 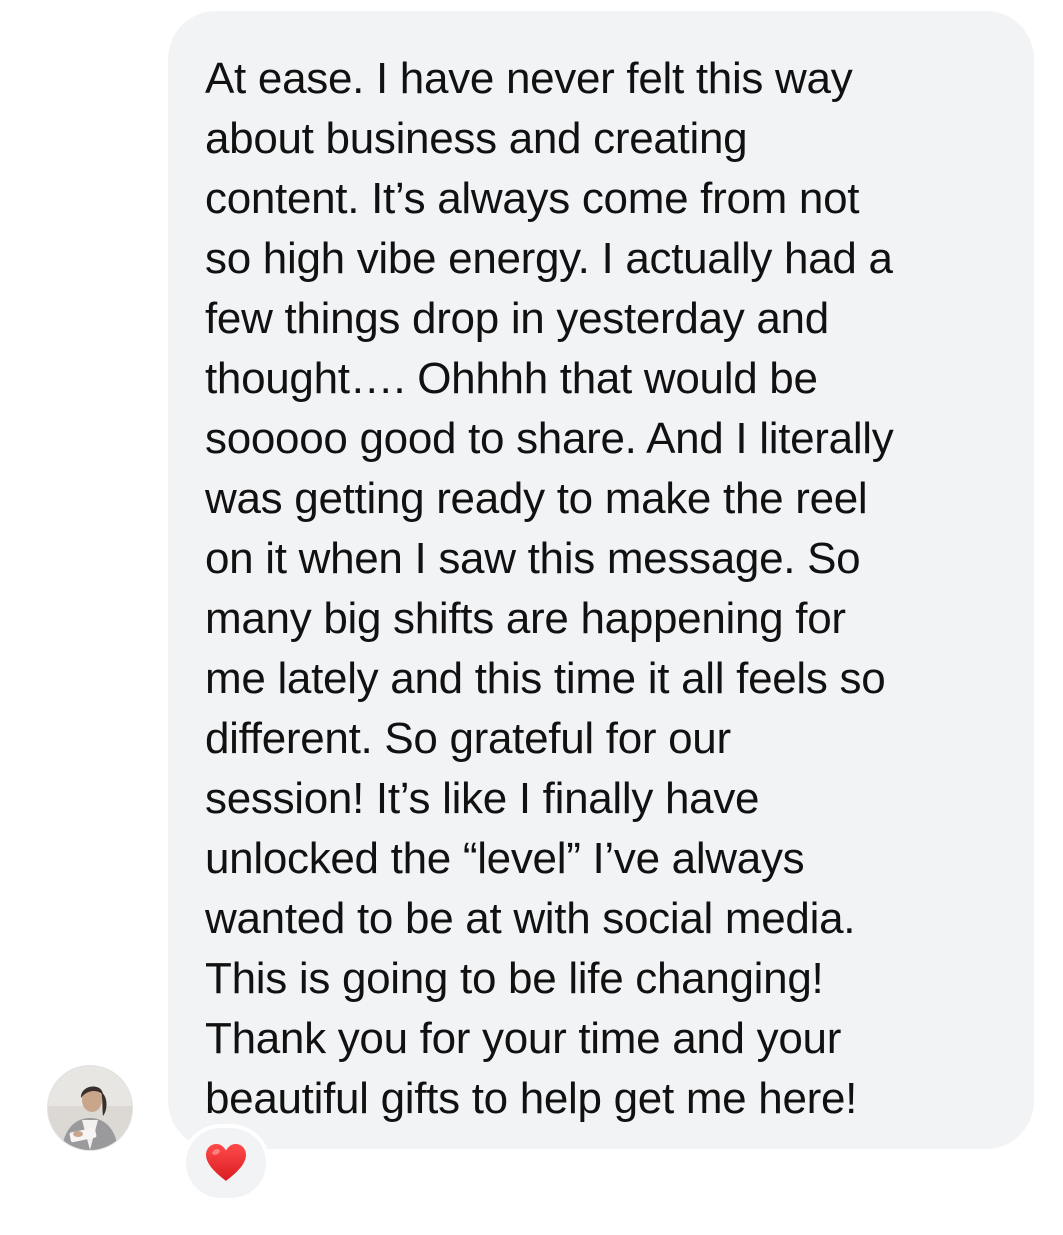 What do you see at coordinates (476, 138) in the screenshot?
I see `message-line: about business and creating` at bounding box center [476, 138].